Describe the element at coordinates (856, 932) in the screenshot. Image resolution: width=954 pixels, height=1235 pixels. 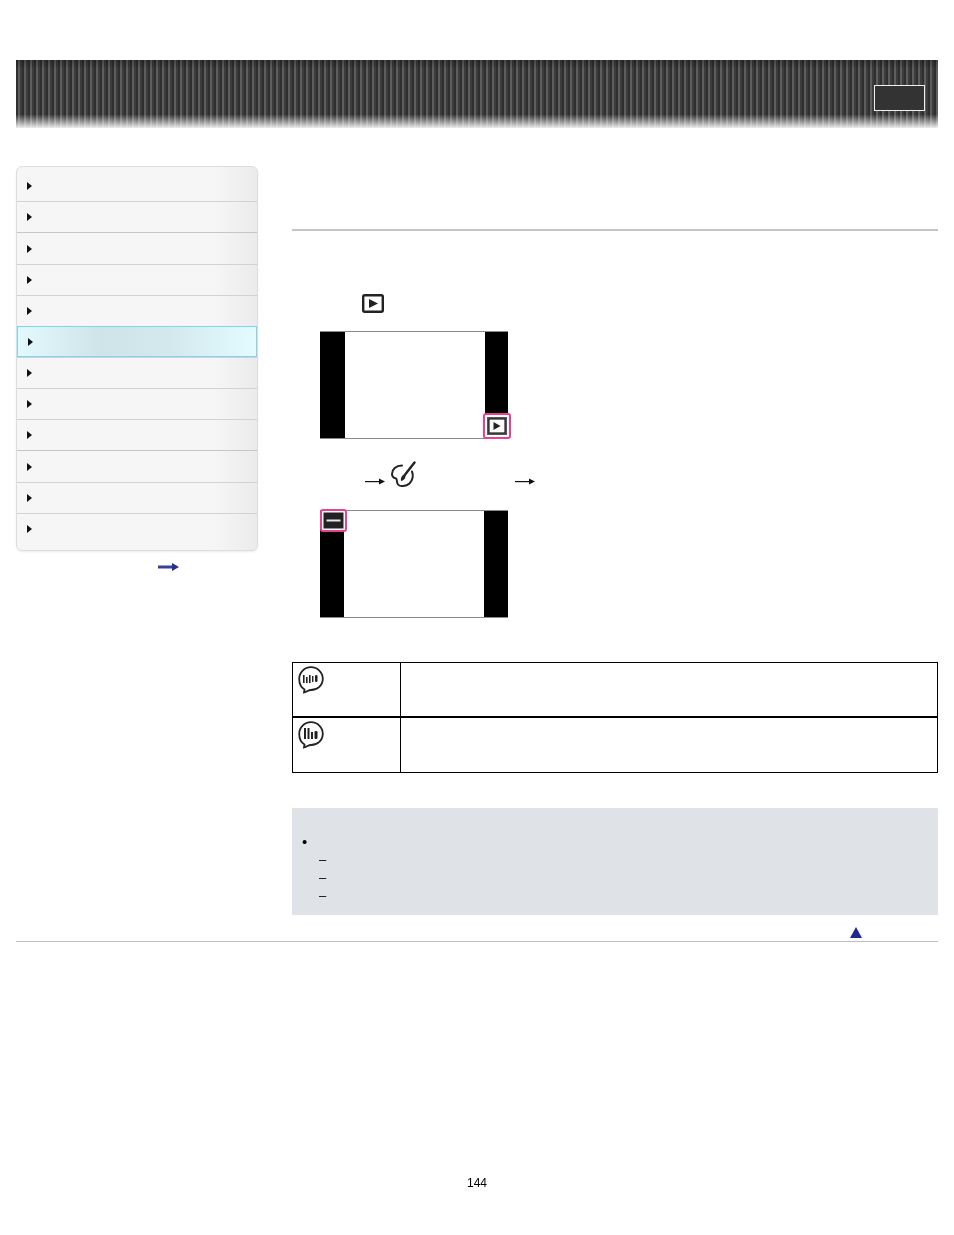
I see `up-triangle-icon` at that location.